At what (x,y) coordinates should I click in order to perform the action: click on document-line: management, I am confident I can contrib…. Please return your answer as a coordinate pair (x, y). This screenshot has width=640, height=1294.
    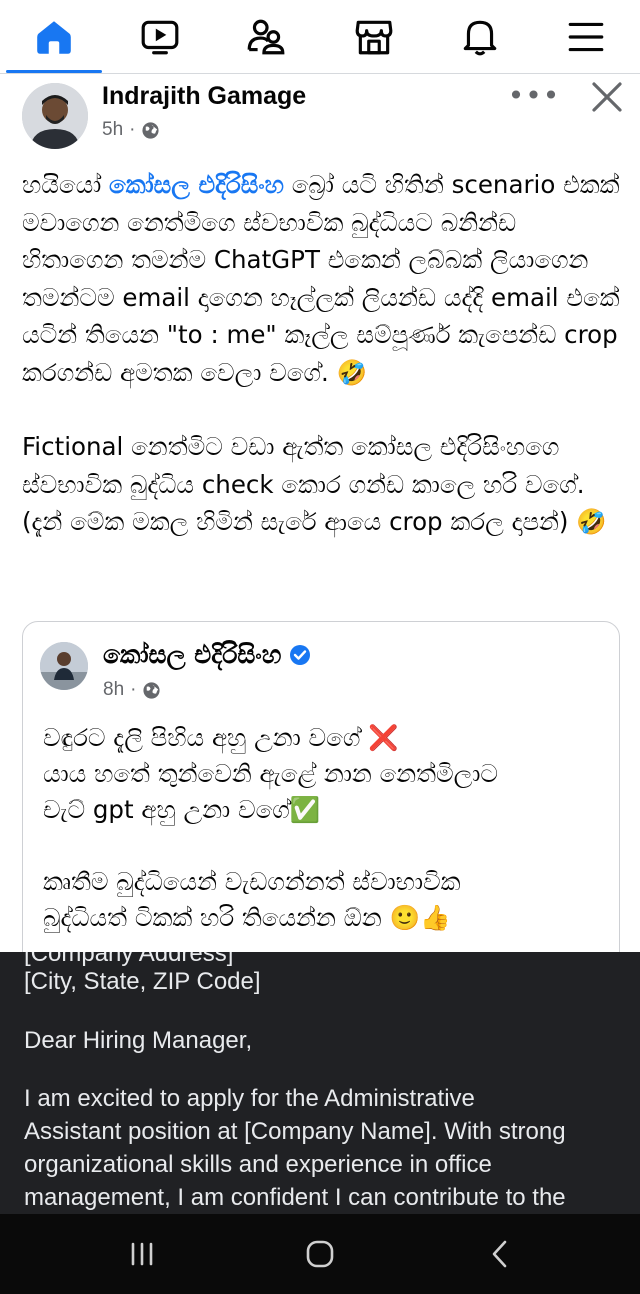
    Looking at the image, I should click on (295, 1197).